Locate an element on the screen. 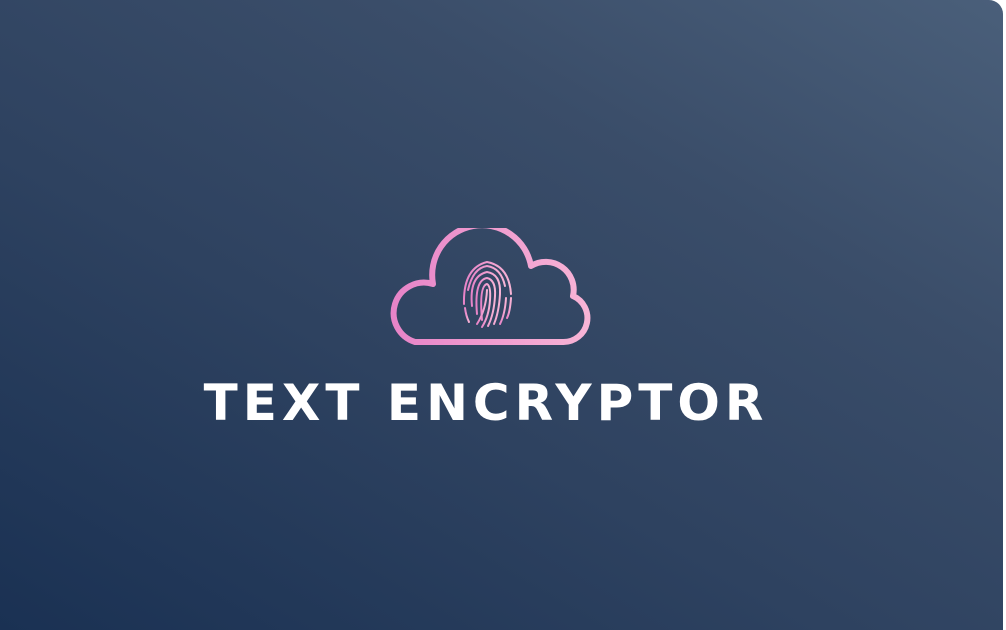 This screenshot has height=630, width=1006. cloud-outline is located at coordinates (490, 287).